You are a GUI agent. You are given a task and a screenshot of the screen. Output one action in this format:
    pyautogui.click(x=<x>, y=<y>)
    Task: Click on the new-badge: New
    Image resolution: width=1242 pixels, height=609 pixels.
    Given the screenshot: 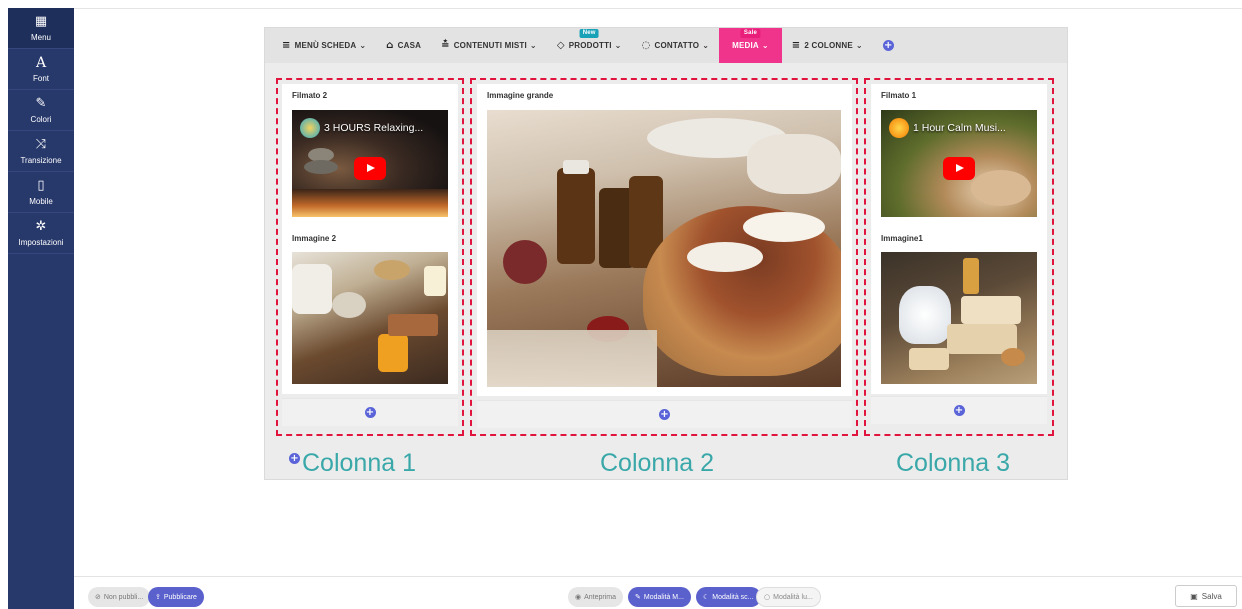 What is the action you would take?
    pyautogui.click(x=589, y=33)
    